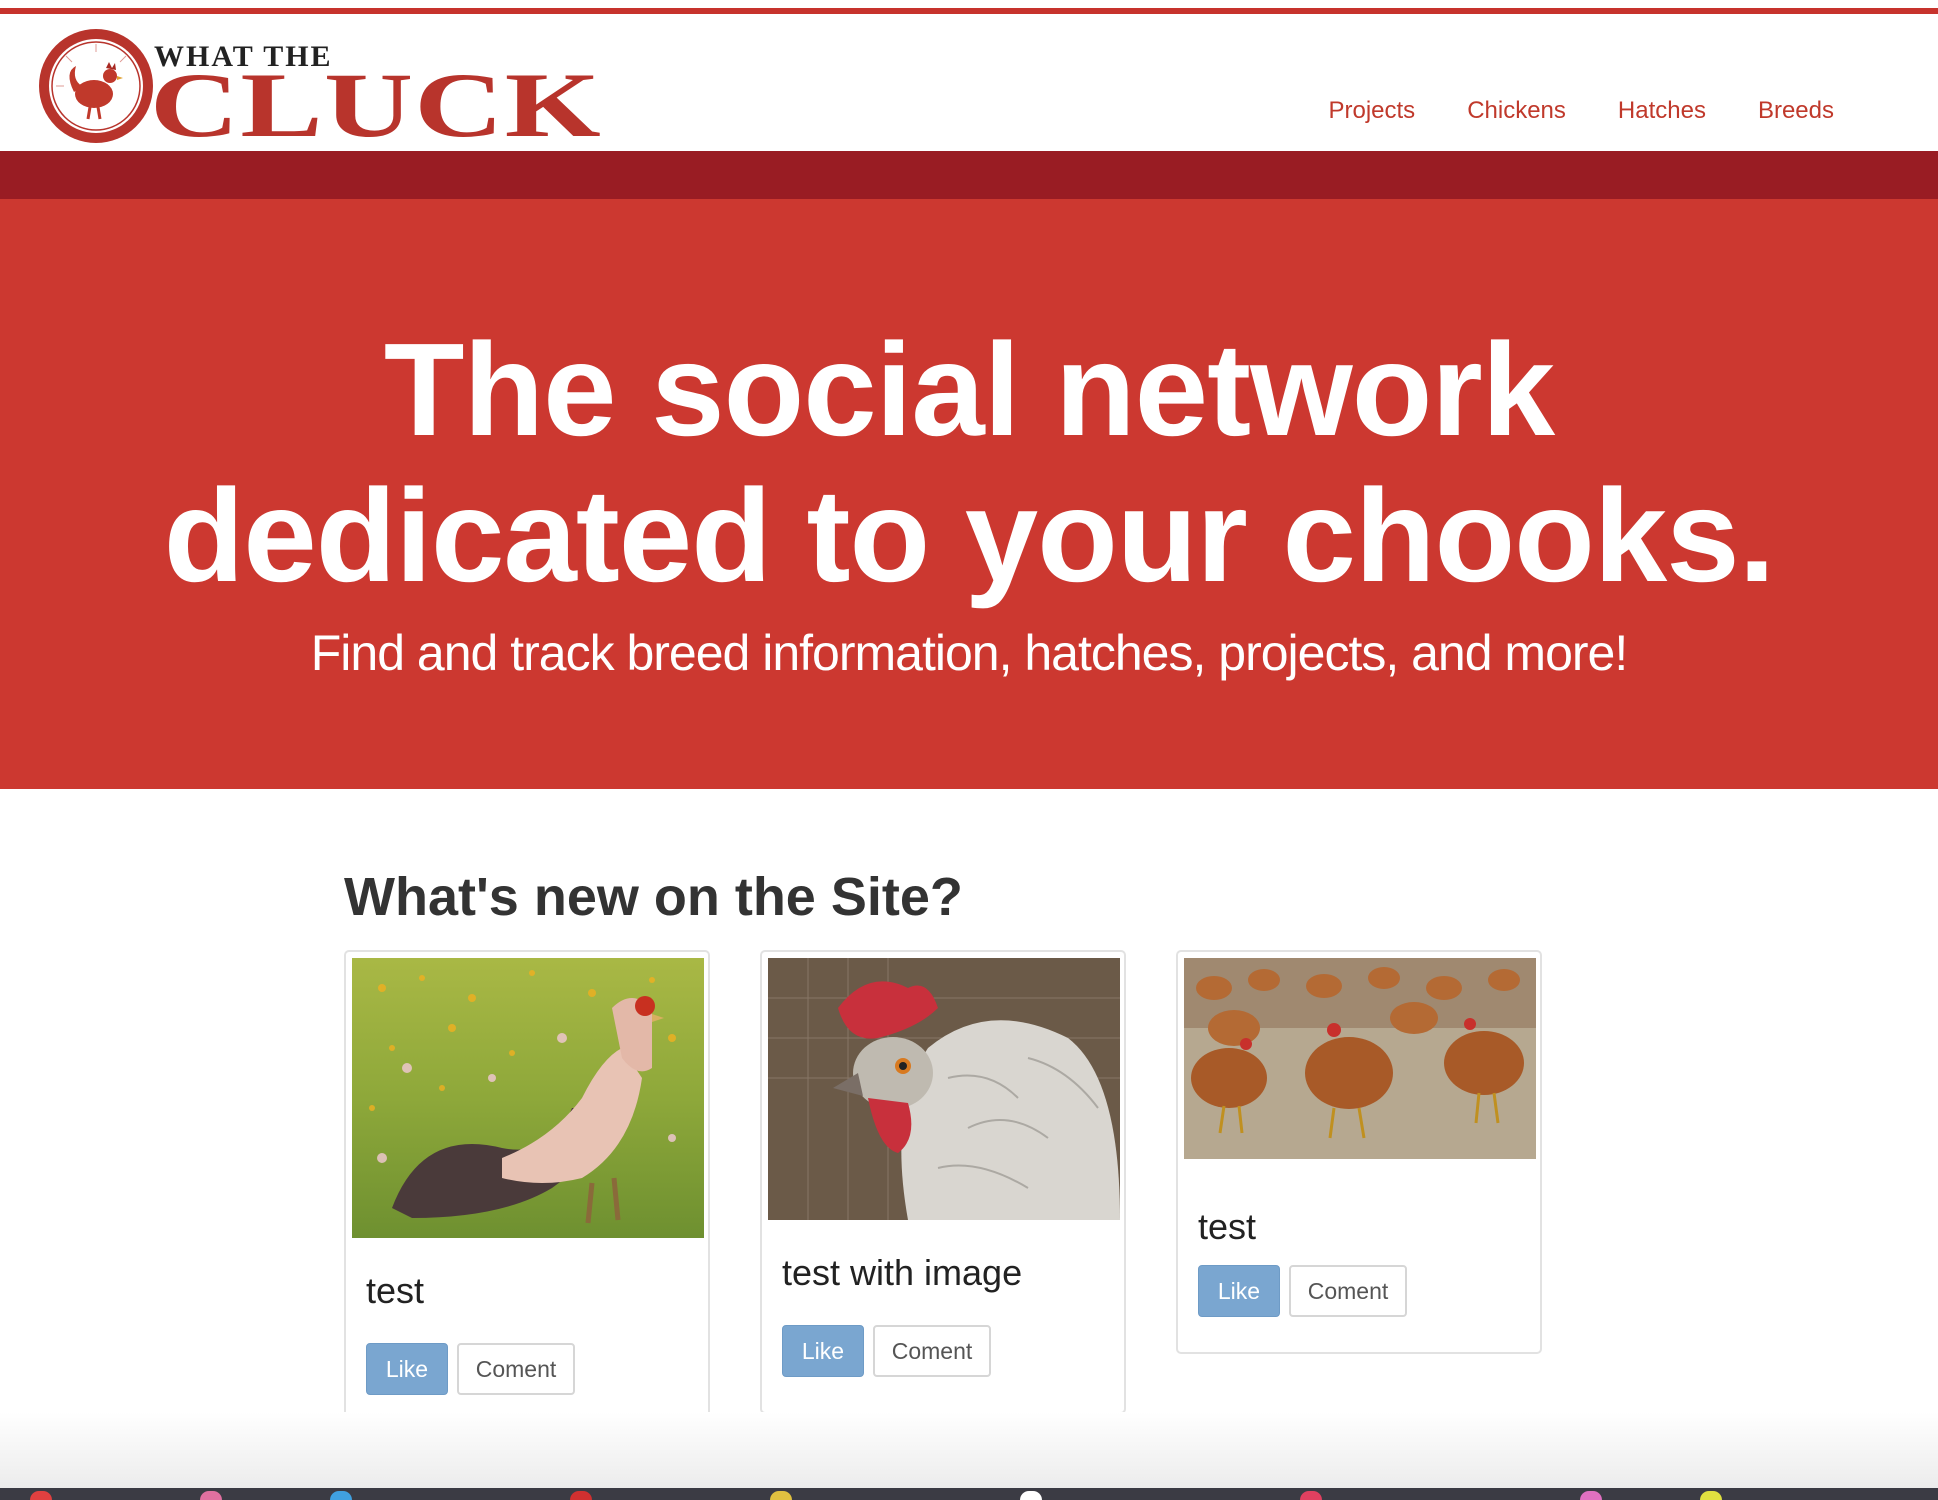 The width and height of the screenshot is (1938, 1500). What do you see at coordinates (653, 897) in the screenshot?
I see `feed-heading: What's new on the Site?` at bounding box center [653, 897].